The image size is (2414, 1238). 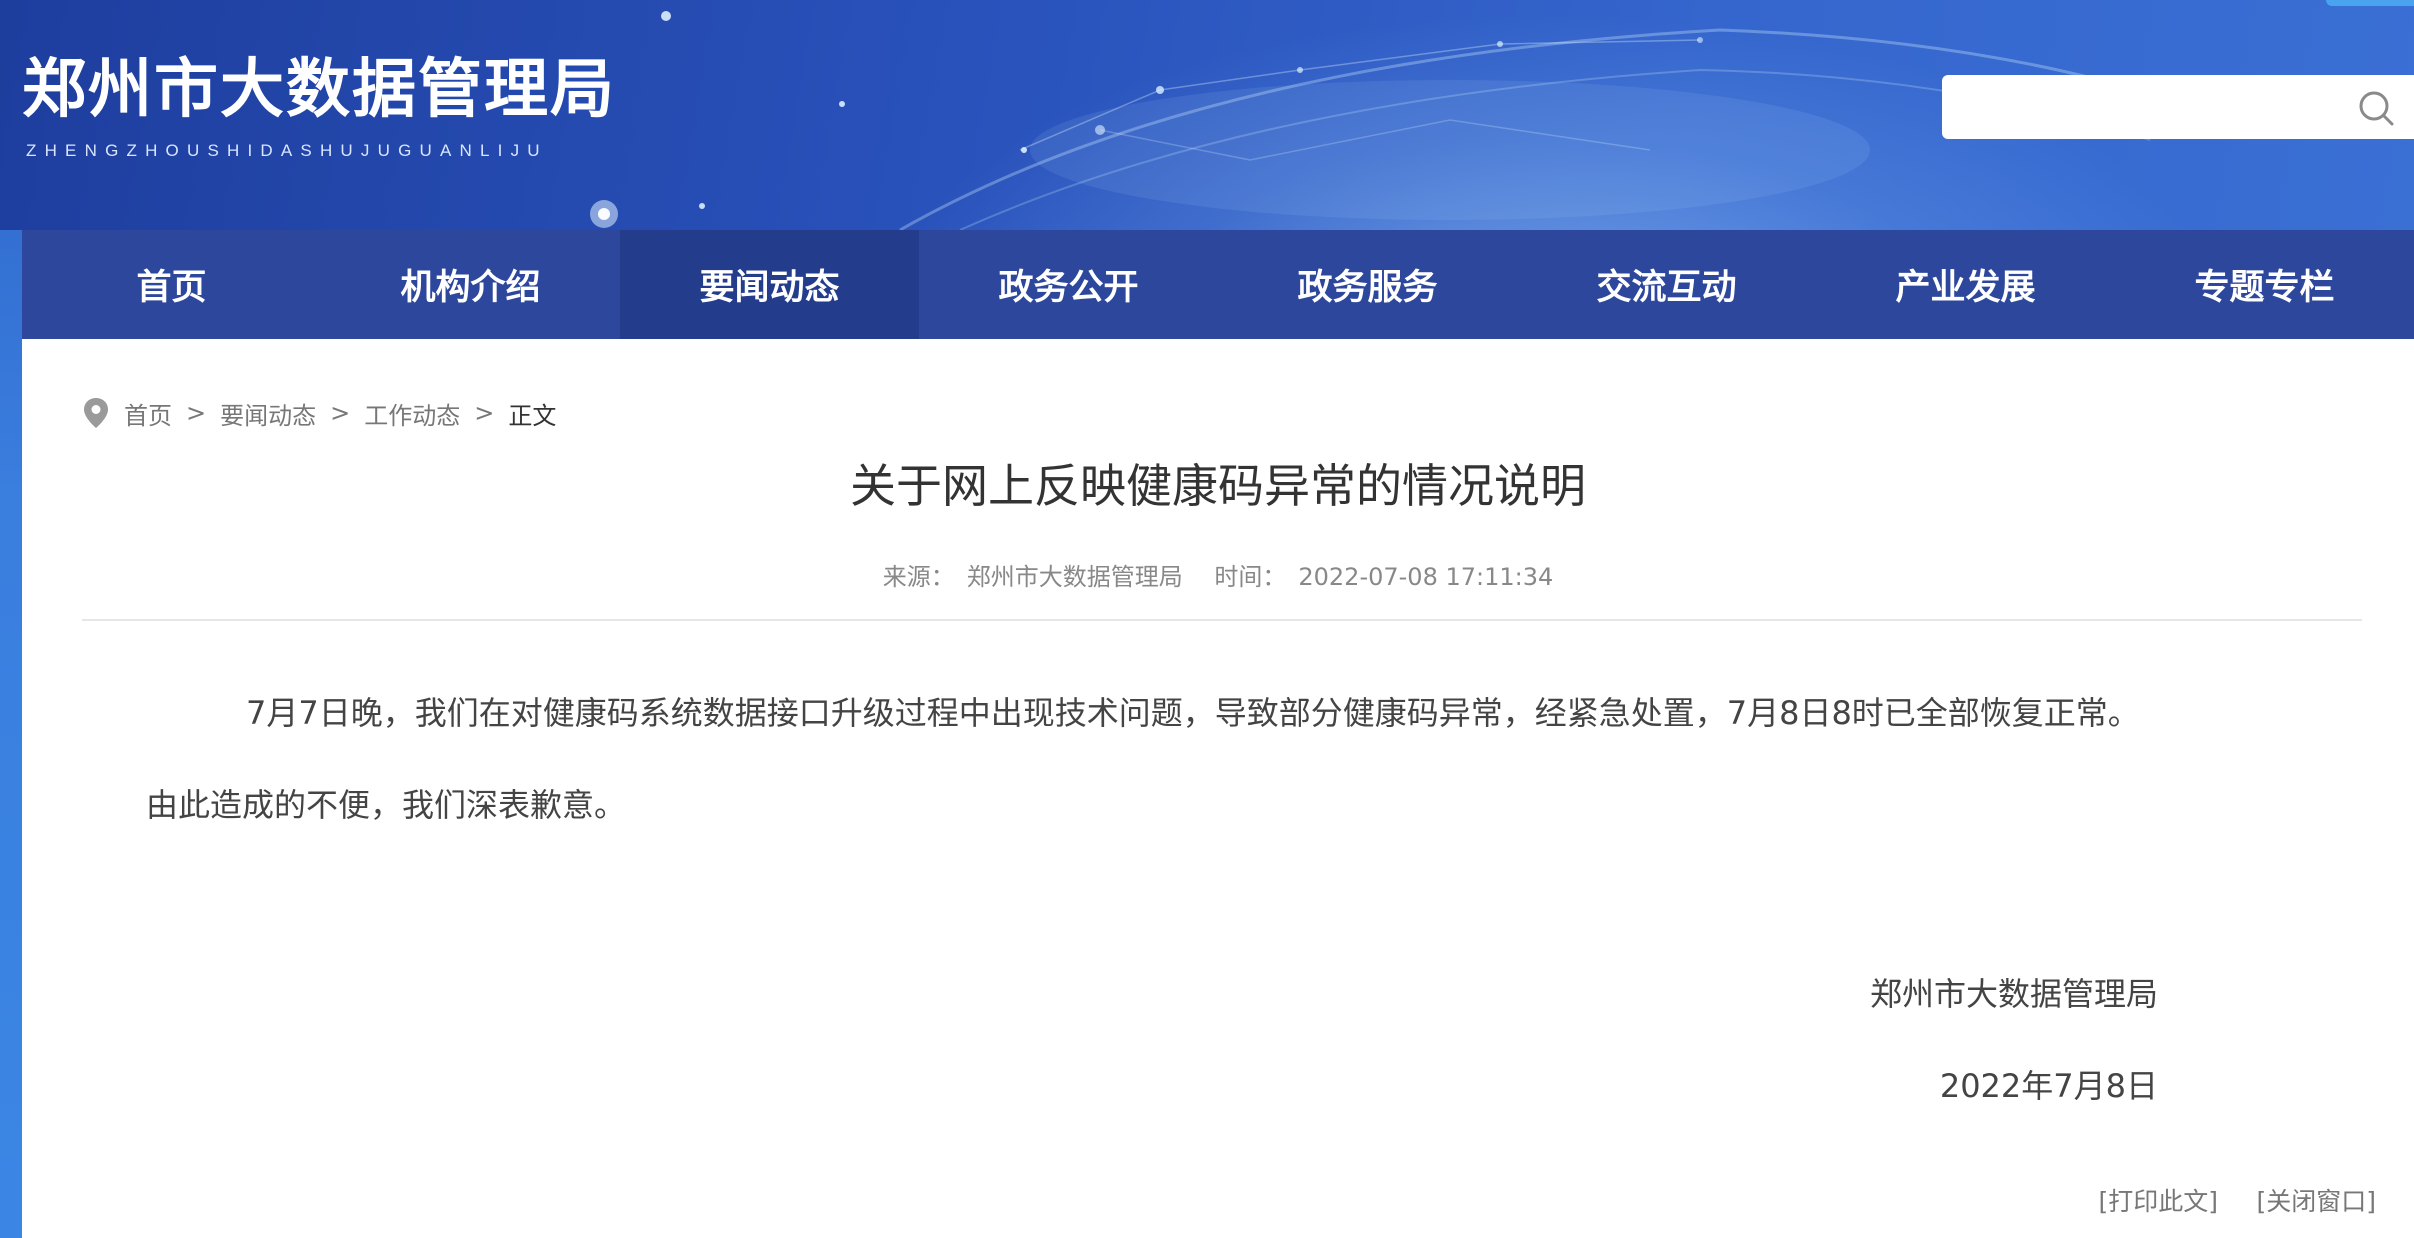 What do you see at coordinates (319, 90) in the screenshot?
I see `site-logo: 郑州市大数据管理局` at bounding box center [319, 90].